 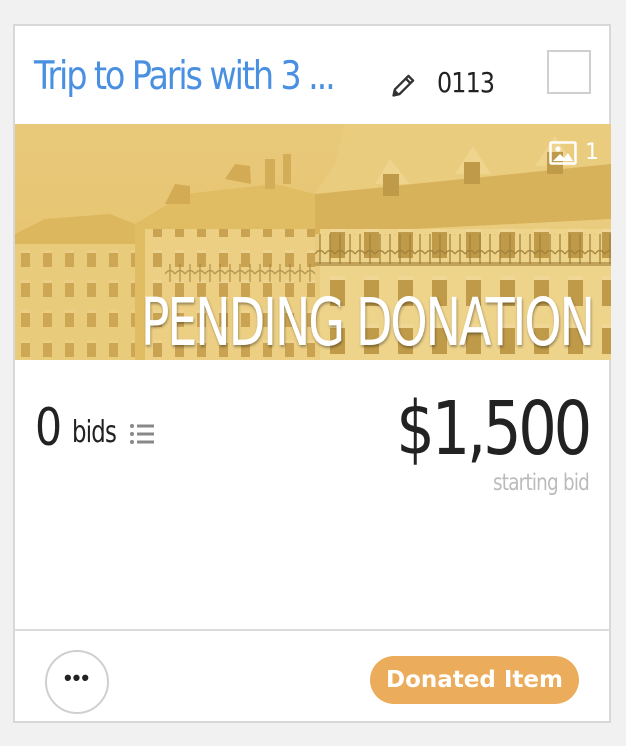 What do you see at coordinates (474, 680) in the screenshot?
I see `donated-item-badge: Donated Item` at bounding box center [474, 680].